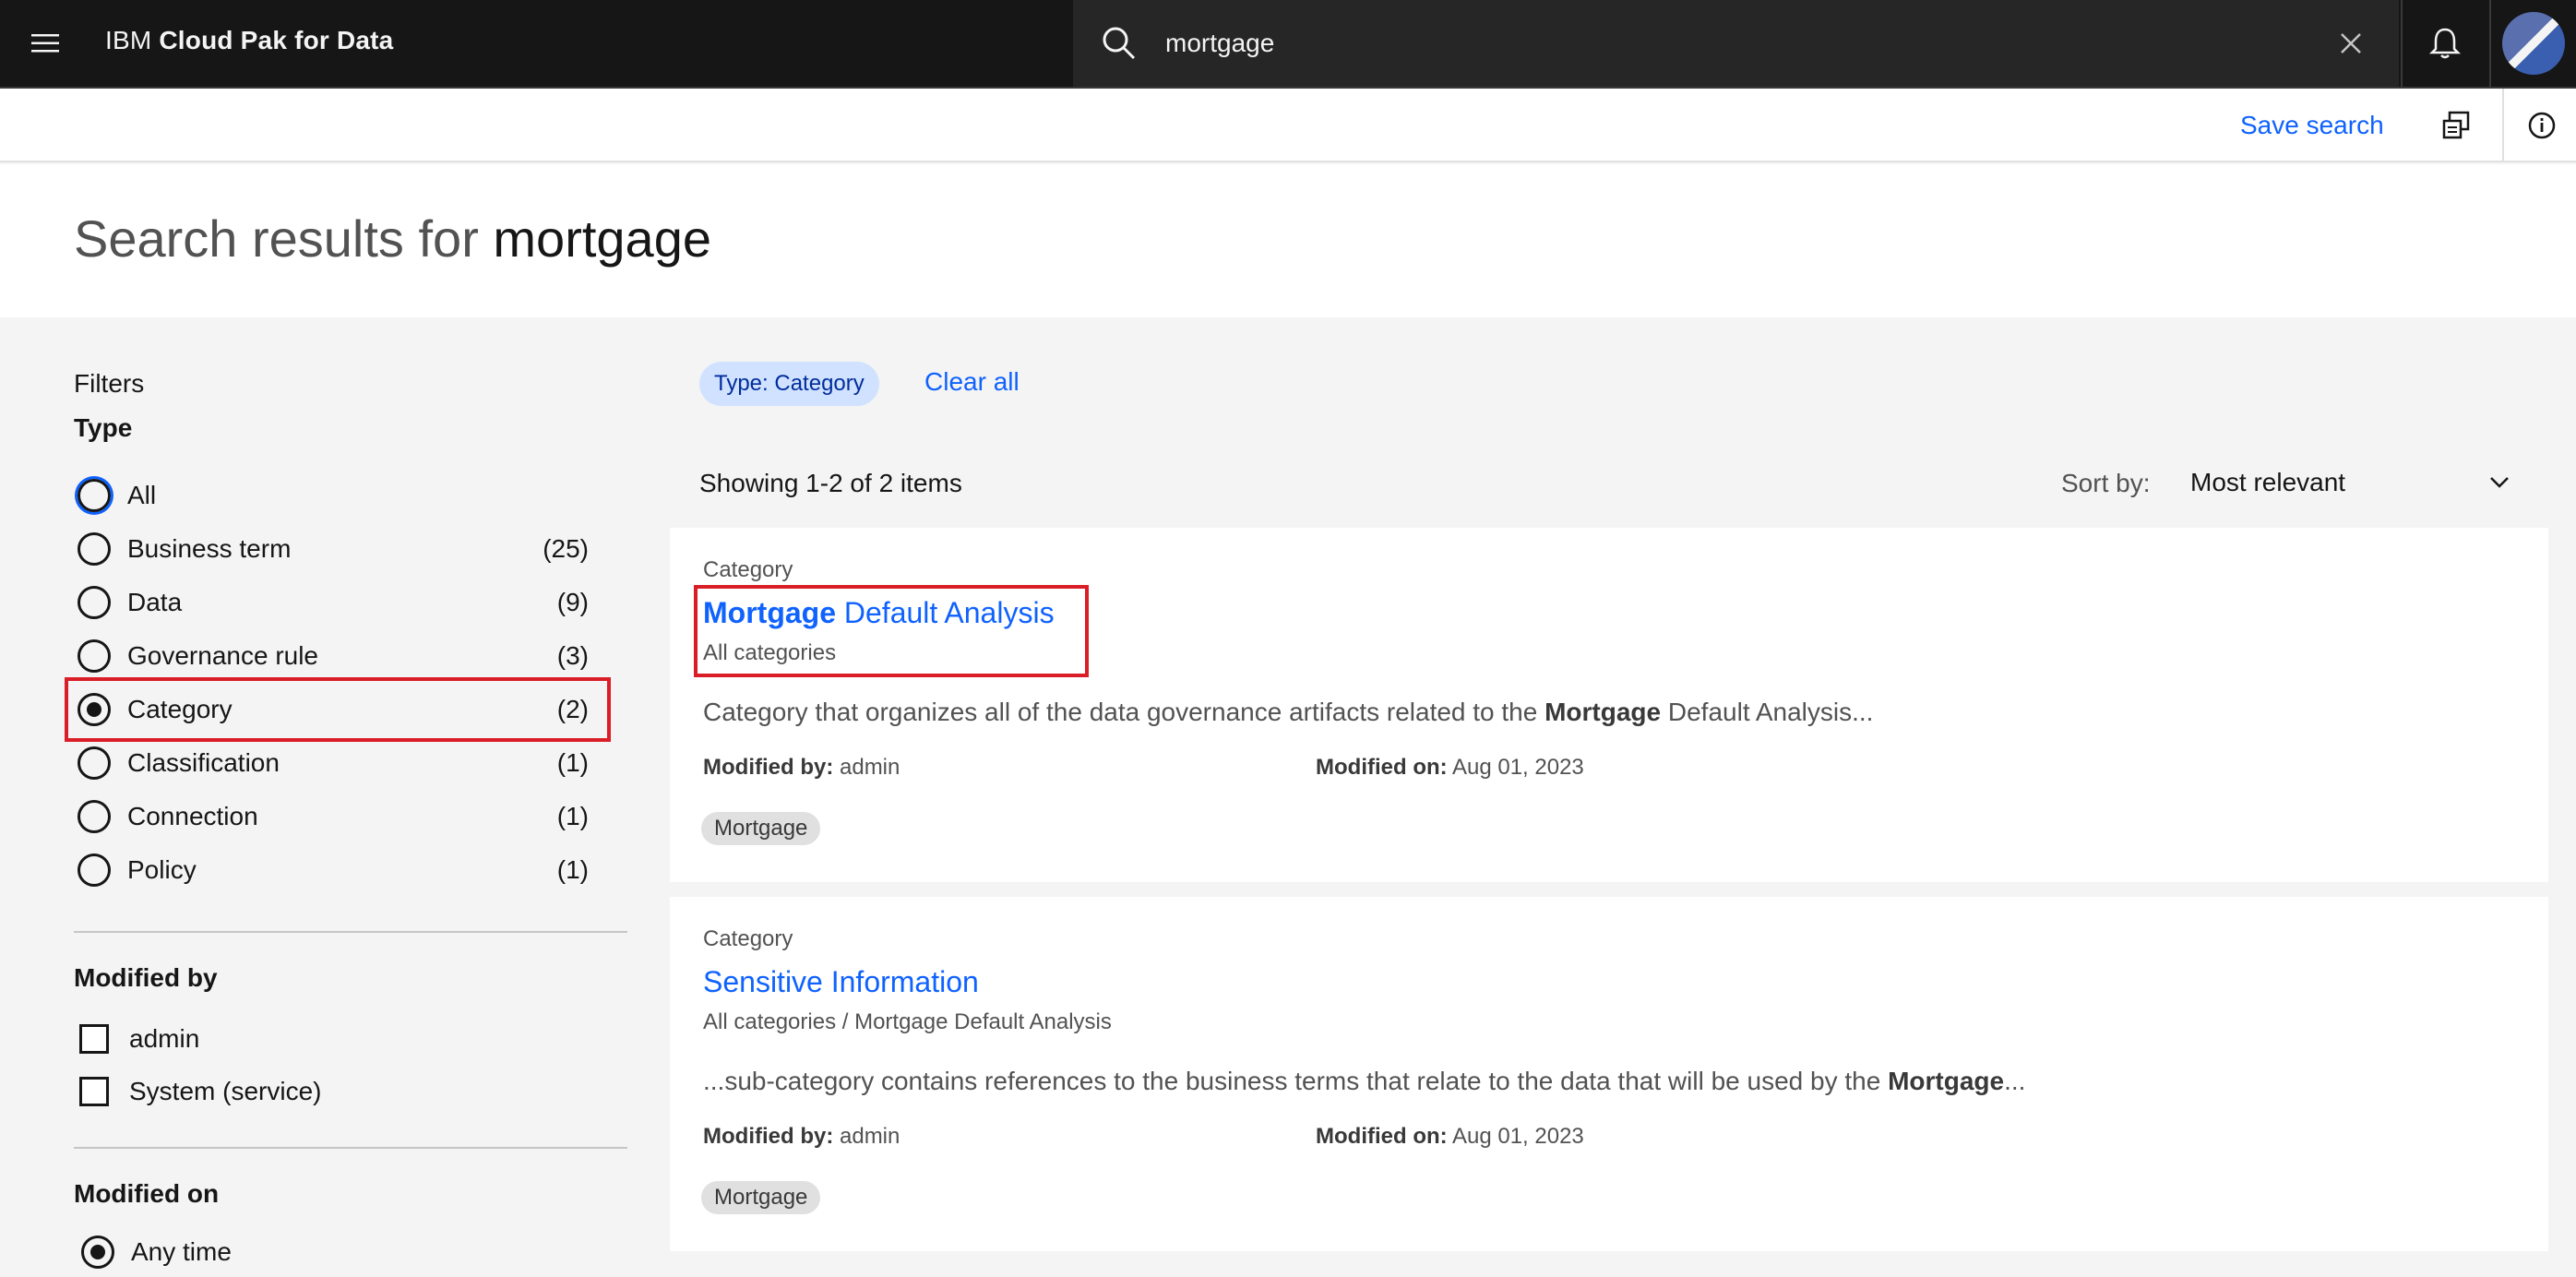 This screenshot has height=1277, width=2576. I want to click on meta-label: Modified by:, so click(768, 1136).